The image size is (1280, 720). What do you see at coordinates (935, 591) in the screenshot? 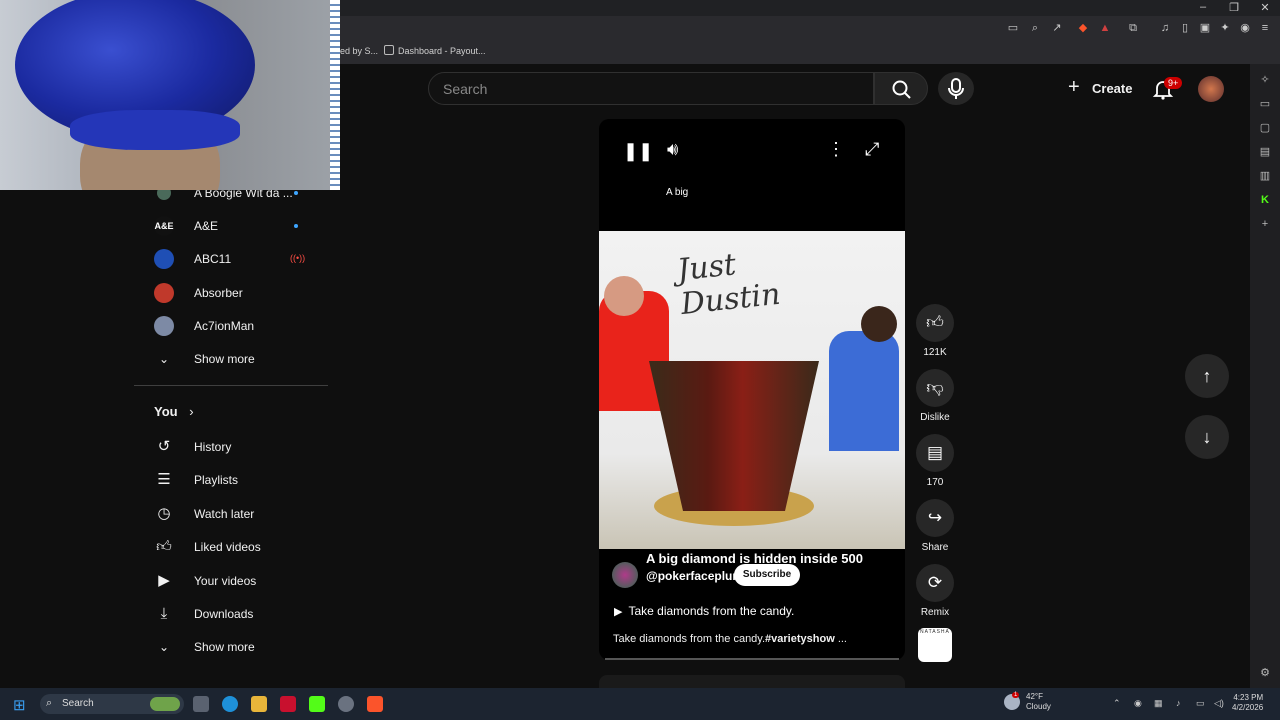
I see `remix-button: ⟳ Remix` at bounding box center [935, 591].